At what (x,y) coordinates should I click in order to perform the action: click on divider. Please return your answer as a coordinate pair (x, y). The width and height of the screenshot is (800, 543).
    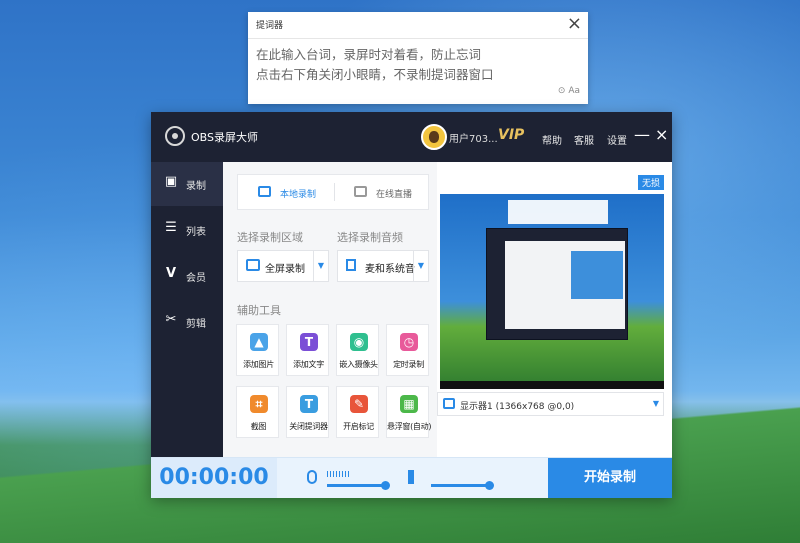
    Looking at the image, I should click on (334, 192).